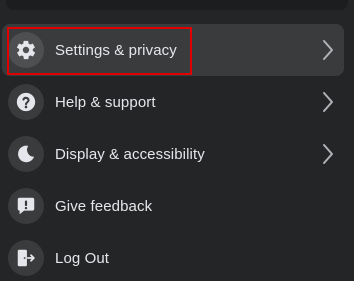  Describe the element at coordinates (105, 102) in the screenshot. I see `menu-item-label: Help & support` at that location.